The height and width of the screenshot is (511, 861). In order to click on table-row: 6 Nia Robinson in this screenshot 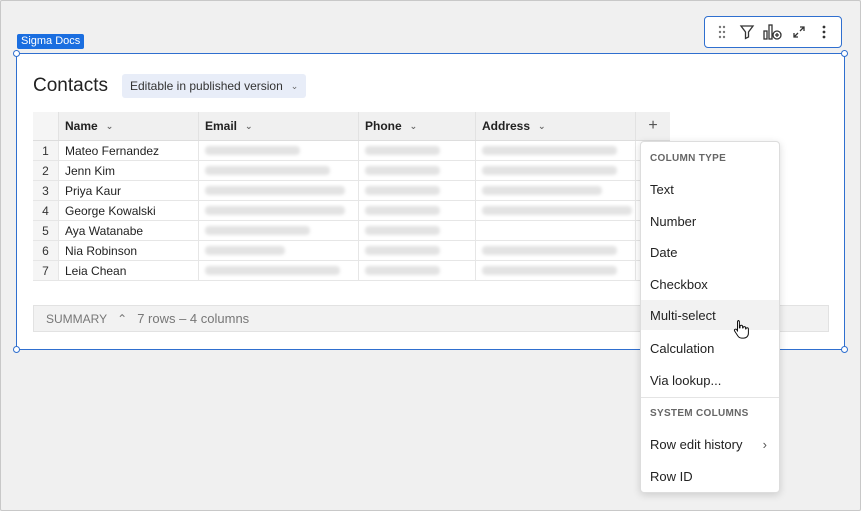, I will do `click(351, 251)`.